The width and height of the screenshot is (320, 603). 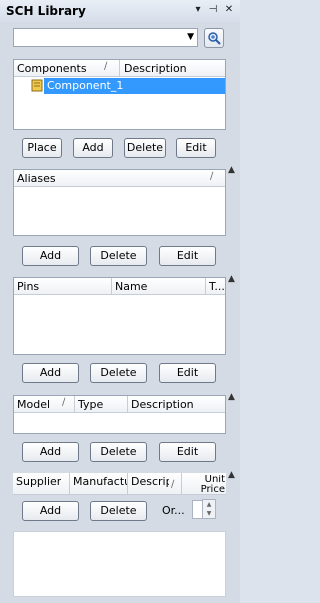 What do you see at coordinates (233, 170) in the screenshot?
I see `collapse-aliases-icon: ▲` at bounding box center [233, 170].